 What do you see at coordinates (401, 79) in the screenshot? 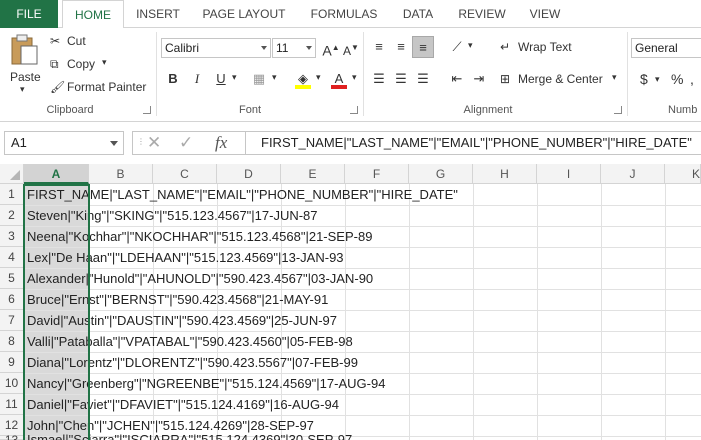
I see `align-center-icon: ☰` at bounding box center [401, 79].